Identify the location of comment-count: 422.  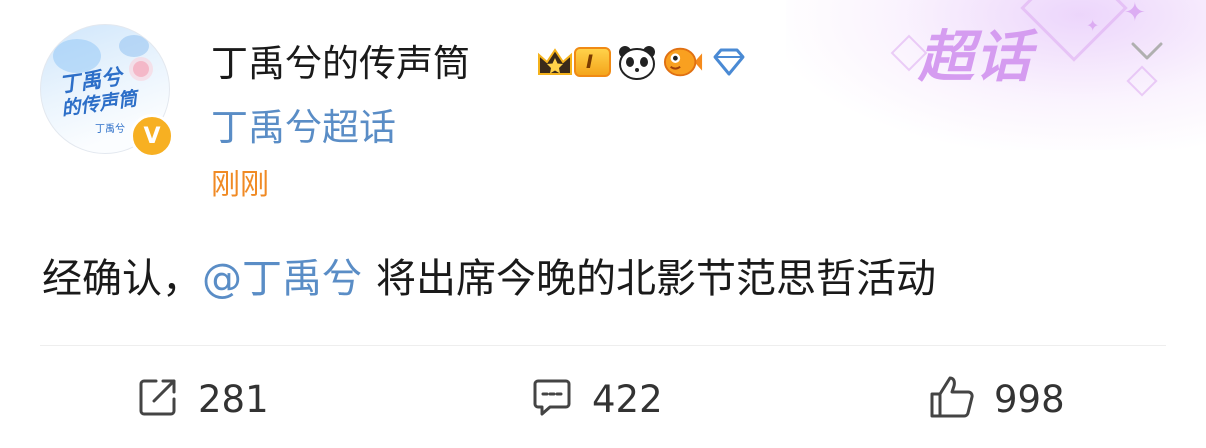
(627, 399).